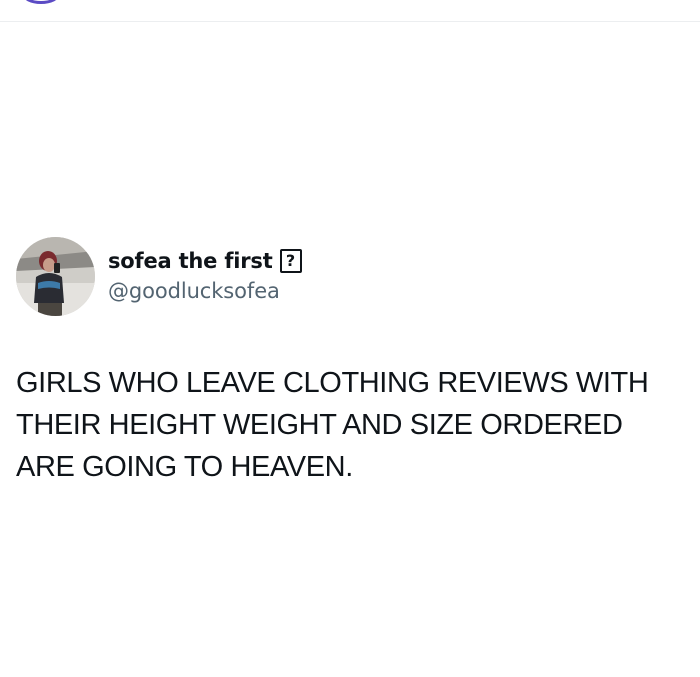 The width and height of the screenshot is (700, 677). Describe the element at coordinates (319, 425) in the screenshot. I see `tweet-line: THEIR HEIGHT WEIGHT AND SIZE ORDERED` at that location.